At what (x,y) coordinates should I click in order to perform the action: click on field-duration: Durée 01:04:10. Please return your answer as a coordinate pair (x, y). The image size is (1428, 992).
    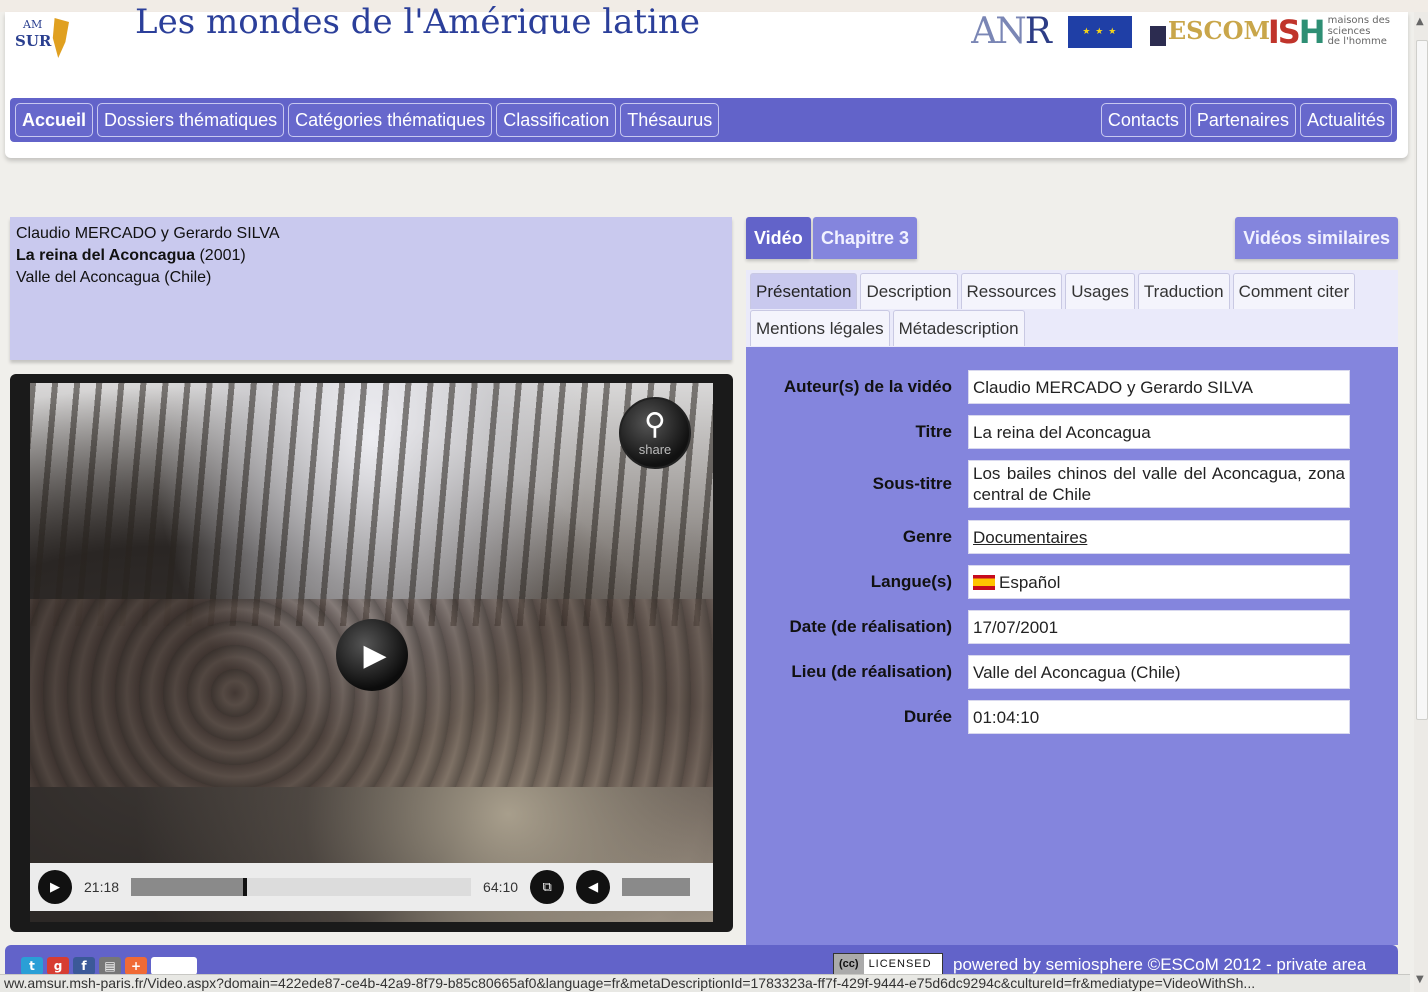
    Looking at the image, I should click on (1072, 717).